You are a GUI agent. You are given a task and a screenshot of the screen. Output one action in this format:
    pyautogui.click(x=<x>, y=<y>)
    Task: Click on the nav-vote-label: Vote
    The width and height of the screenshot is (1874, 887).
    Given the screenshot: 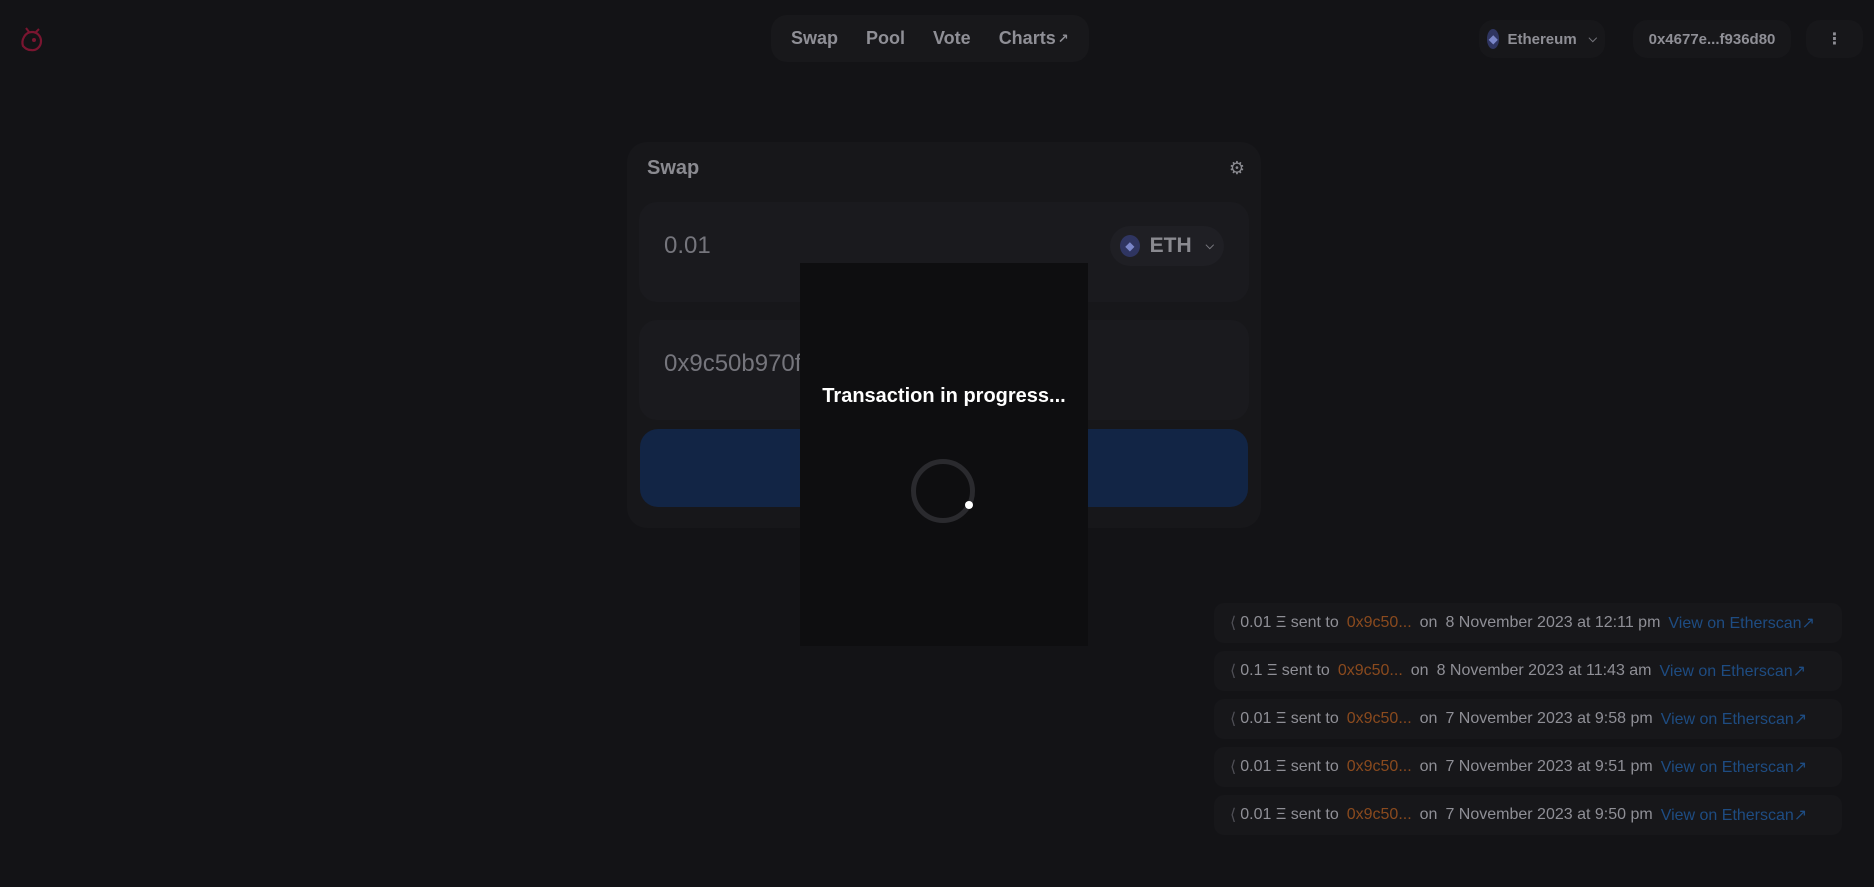 What is the action you would take?
    pyautogui.click(x=952, y=38)
    